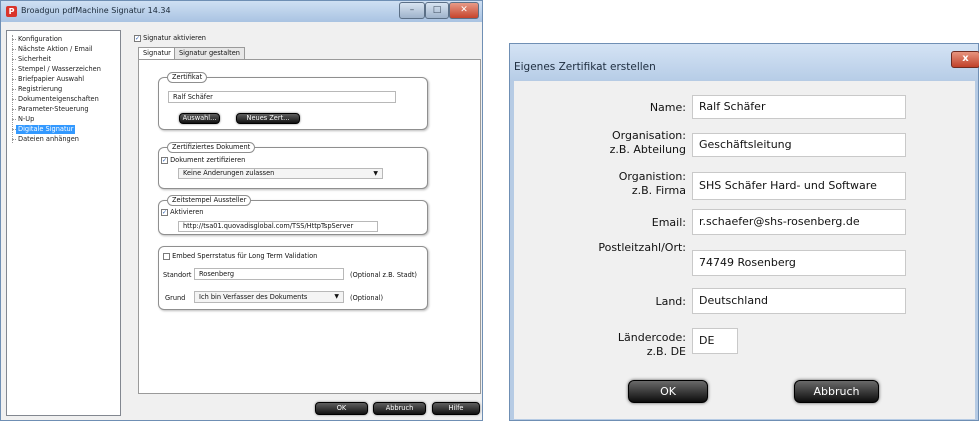 The image size is (979, 421). Describe the element at coordinates (585, 67) in the screenshot. I see `dialog-title: Eigenes Zertifikat erstellen` at that location.